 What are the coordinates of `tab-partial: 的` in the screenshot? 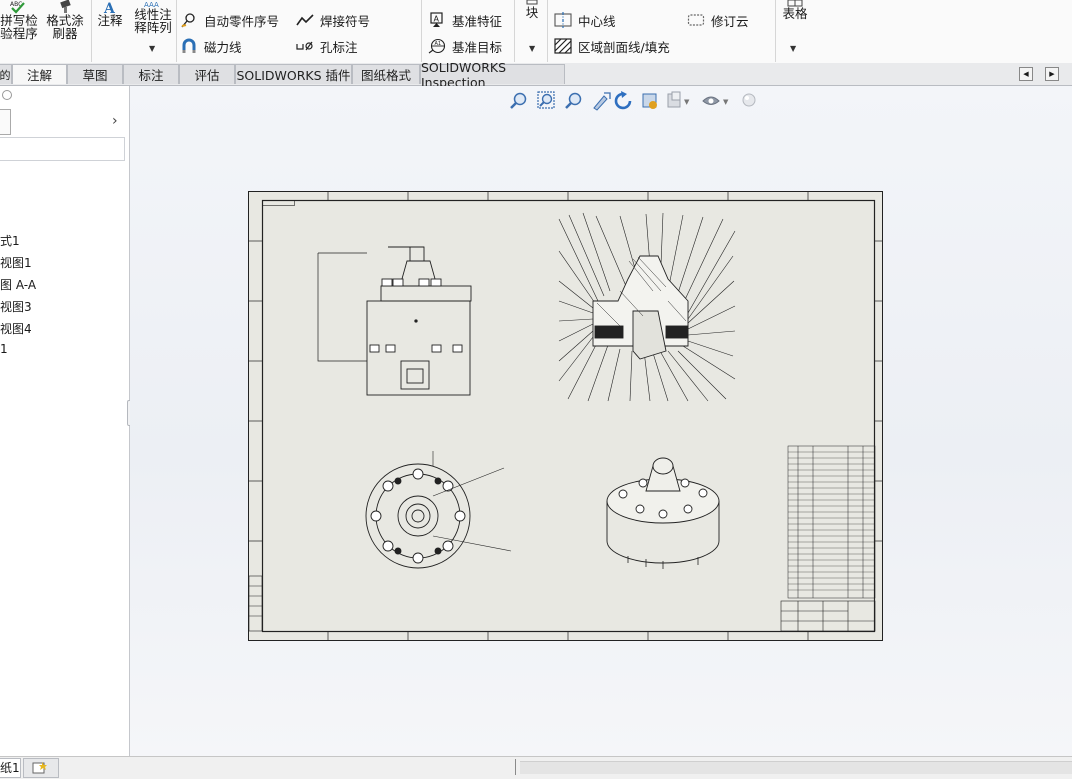 It's located at (6, 74).